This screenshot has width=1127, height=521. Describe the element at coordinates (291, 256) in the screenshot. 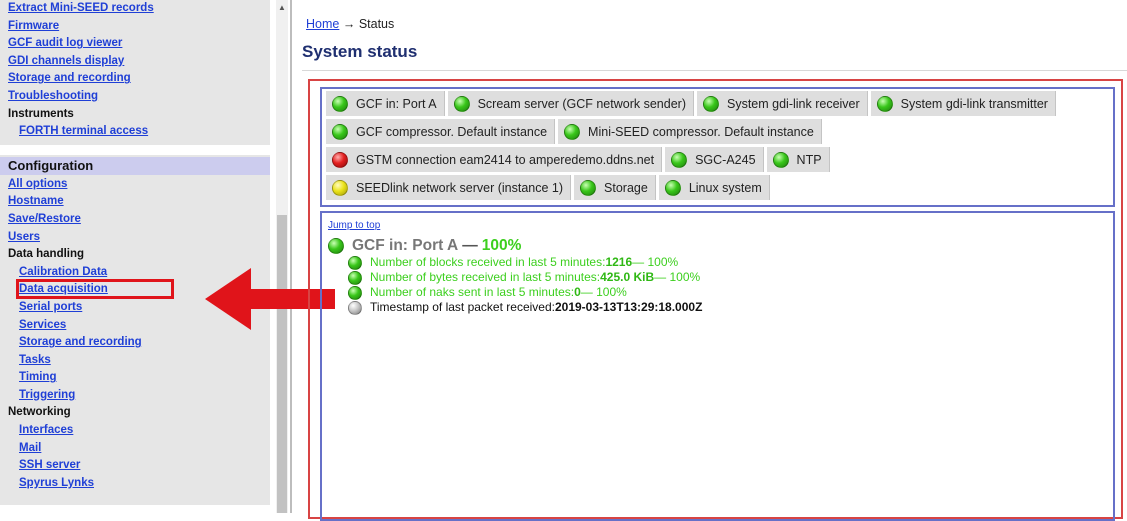

I see `frame-divider` at that location.